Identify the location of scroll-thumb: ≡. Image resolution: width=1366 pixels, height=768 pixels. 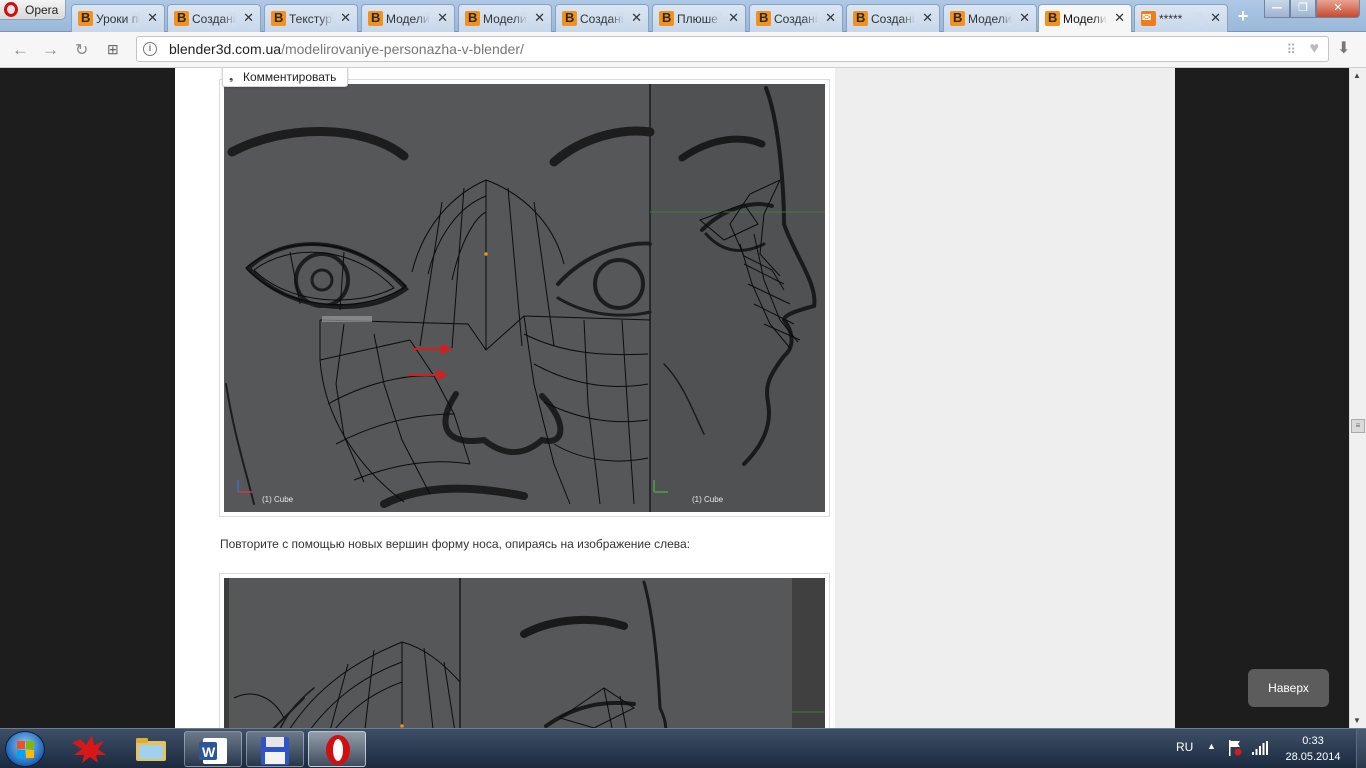
(1358, 426).